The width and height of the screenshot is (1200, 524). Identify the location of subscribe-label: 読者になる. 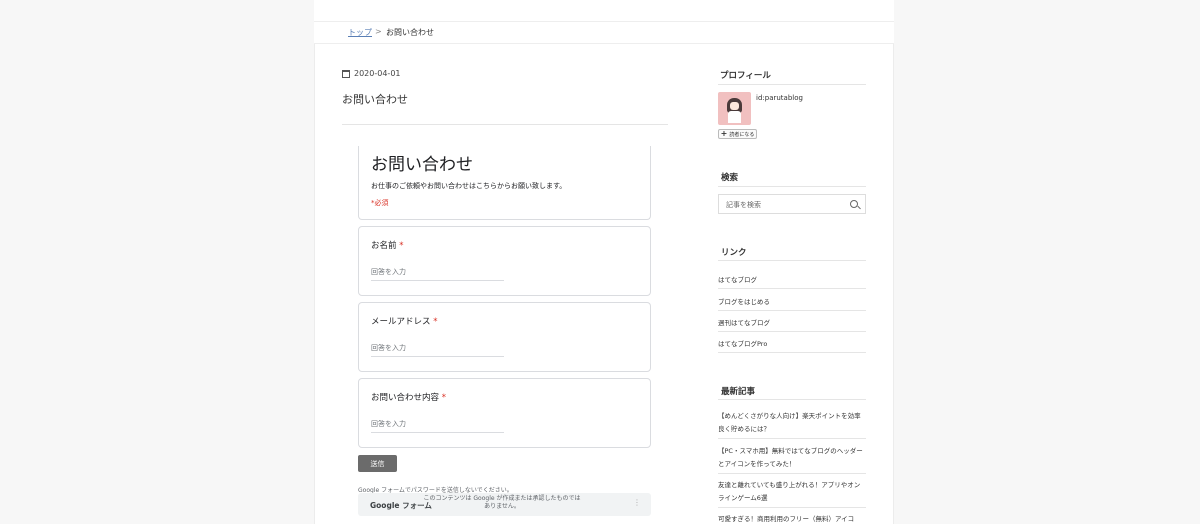
(742, 134).